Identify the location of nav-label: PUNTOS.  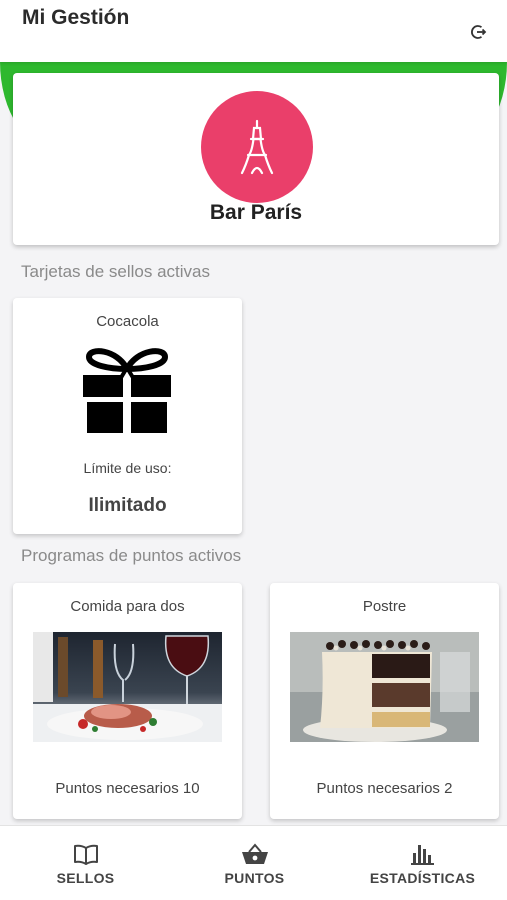
(254, 878).